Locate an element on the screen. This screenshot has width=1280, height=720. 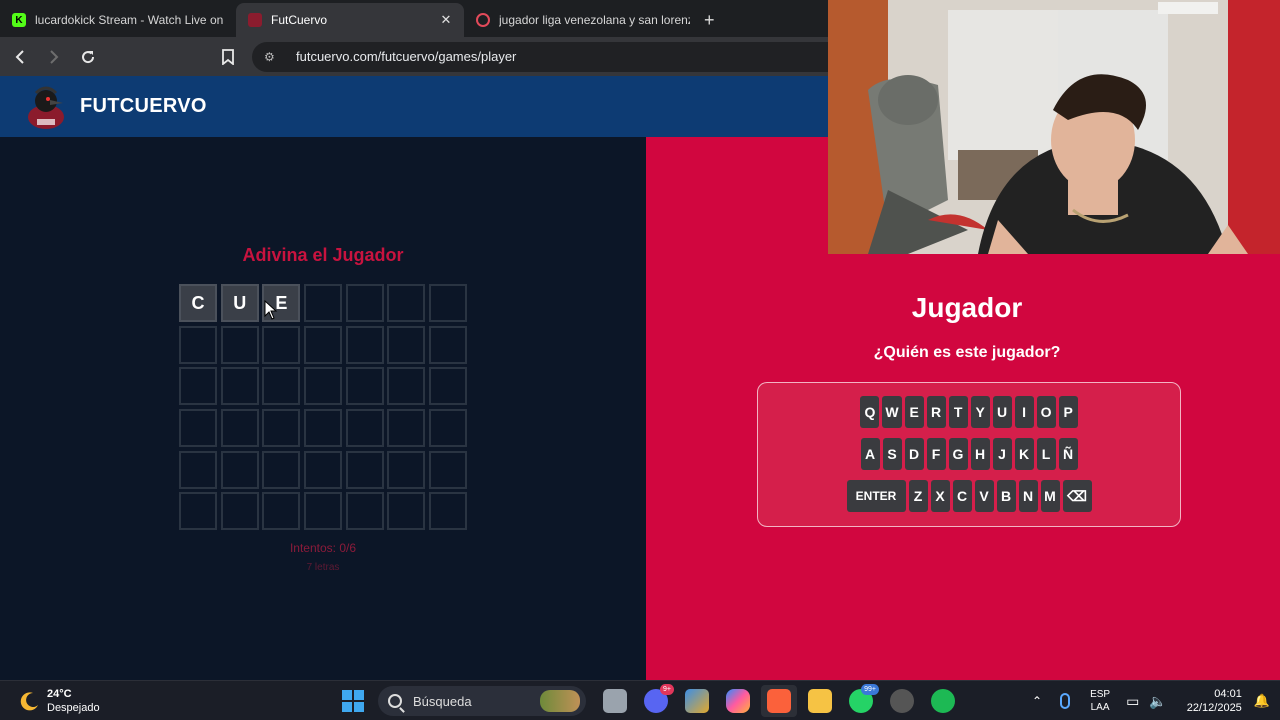
game-title: Adivina el Jugador is located at coordinates (323, 255).